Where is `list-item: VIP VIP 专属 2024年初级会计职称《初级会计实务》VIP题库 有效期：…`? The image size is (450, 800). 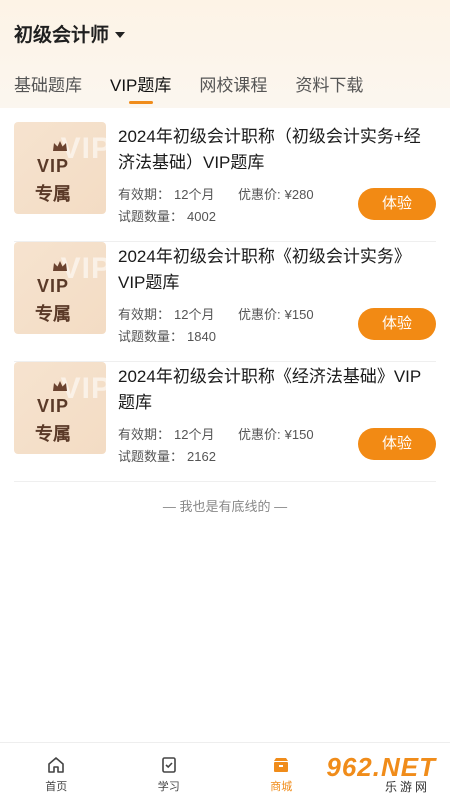 list-item: VIP VIP 专属 2024年初级会计职称《初级会计实务》VIP题库 有效期：… is located at coordinates (225, 302).